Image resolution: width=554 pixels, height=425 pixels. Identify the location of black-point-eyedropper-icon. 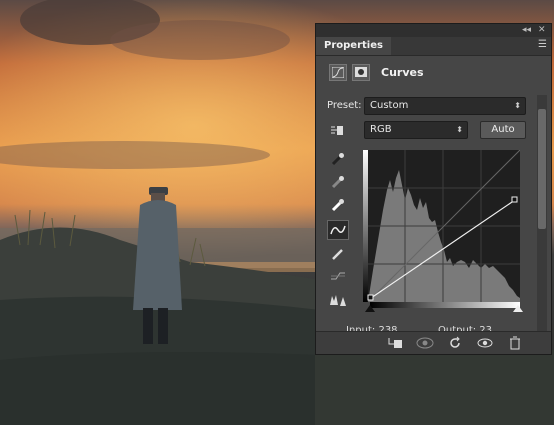
(338, 159).